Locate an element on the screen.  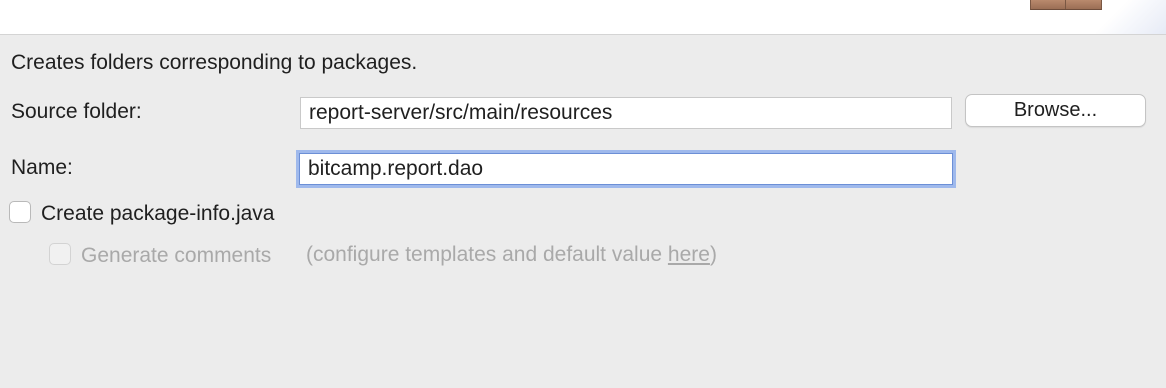
wizard-banner-image is located at coordinates (1066, 5).